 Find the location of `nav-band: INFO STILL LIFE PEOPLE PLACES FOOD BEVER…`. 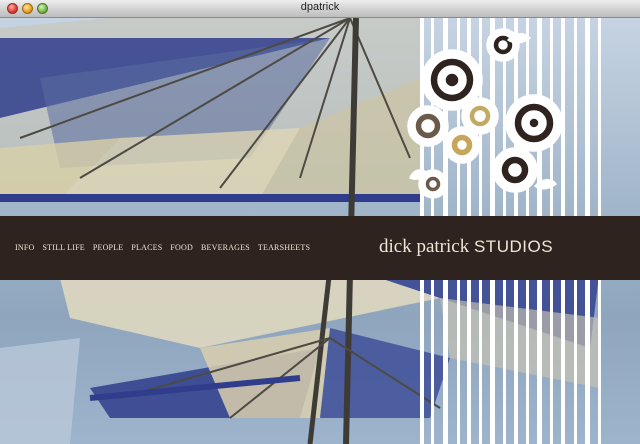

nav-band: INFO STILL LIFE PEOPLE PLACES FOOD BEVER… is located at coordinates (320, 248).